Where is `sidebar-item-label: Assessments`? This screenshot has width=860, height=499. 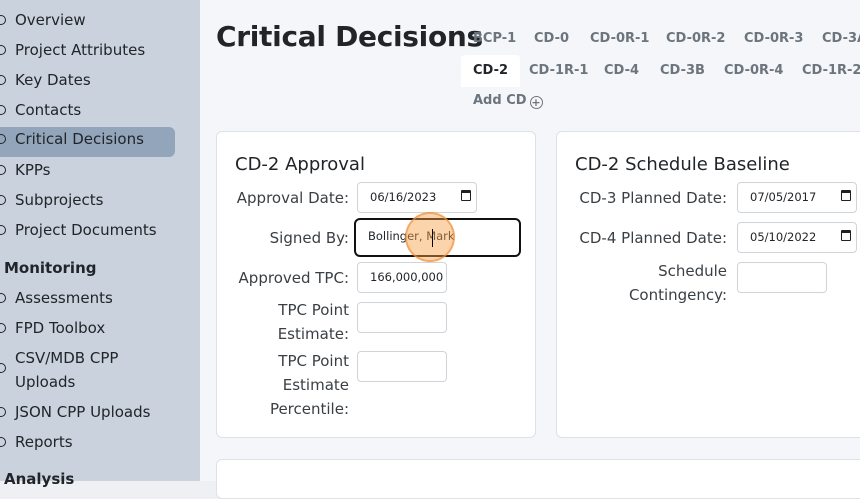
sidebar-item-label: Assessments is located at coordinates (64, 298).